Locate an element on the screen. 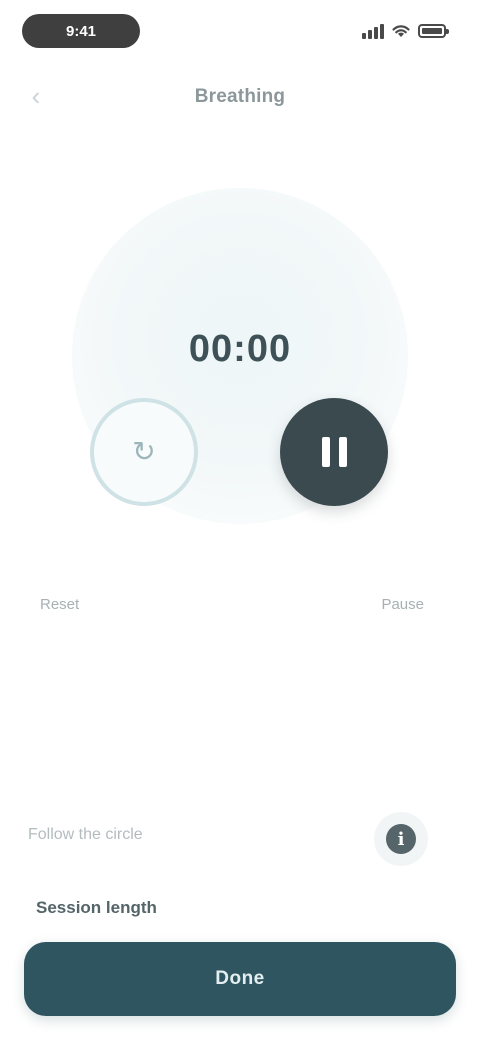  page-title: Breathing is located at coordinates (240, 96).